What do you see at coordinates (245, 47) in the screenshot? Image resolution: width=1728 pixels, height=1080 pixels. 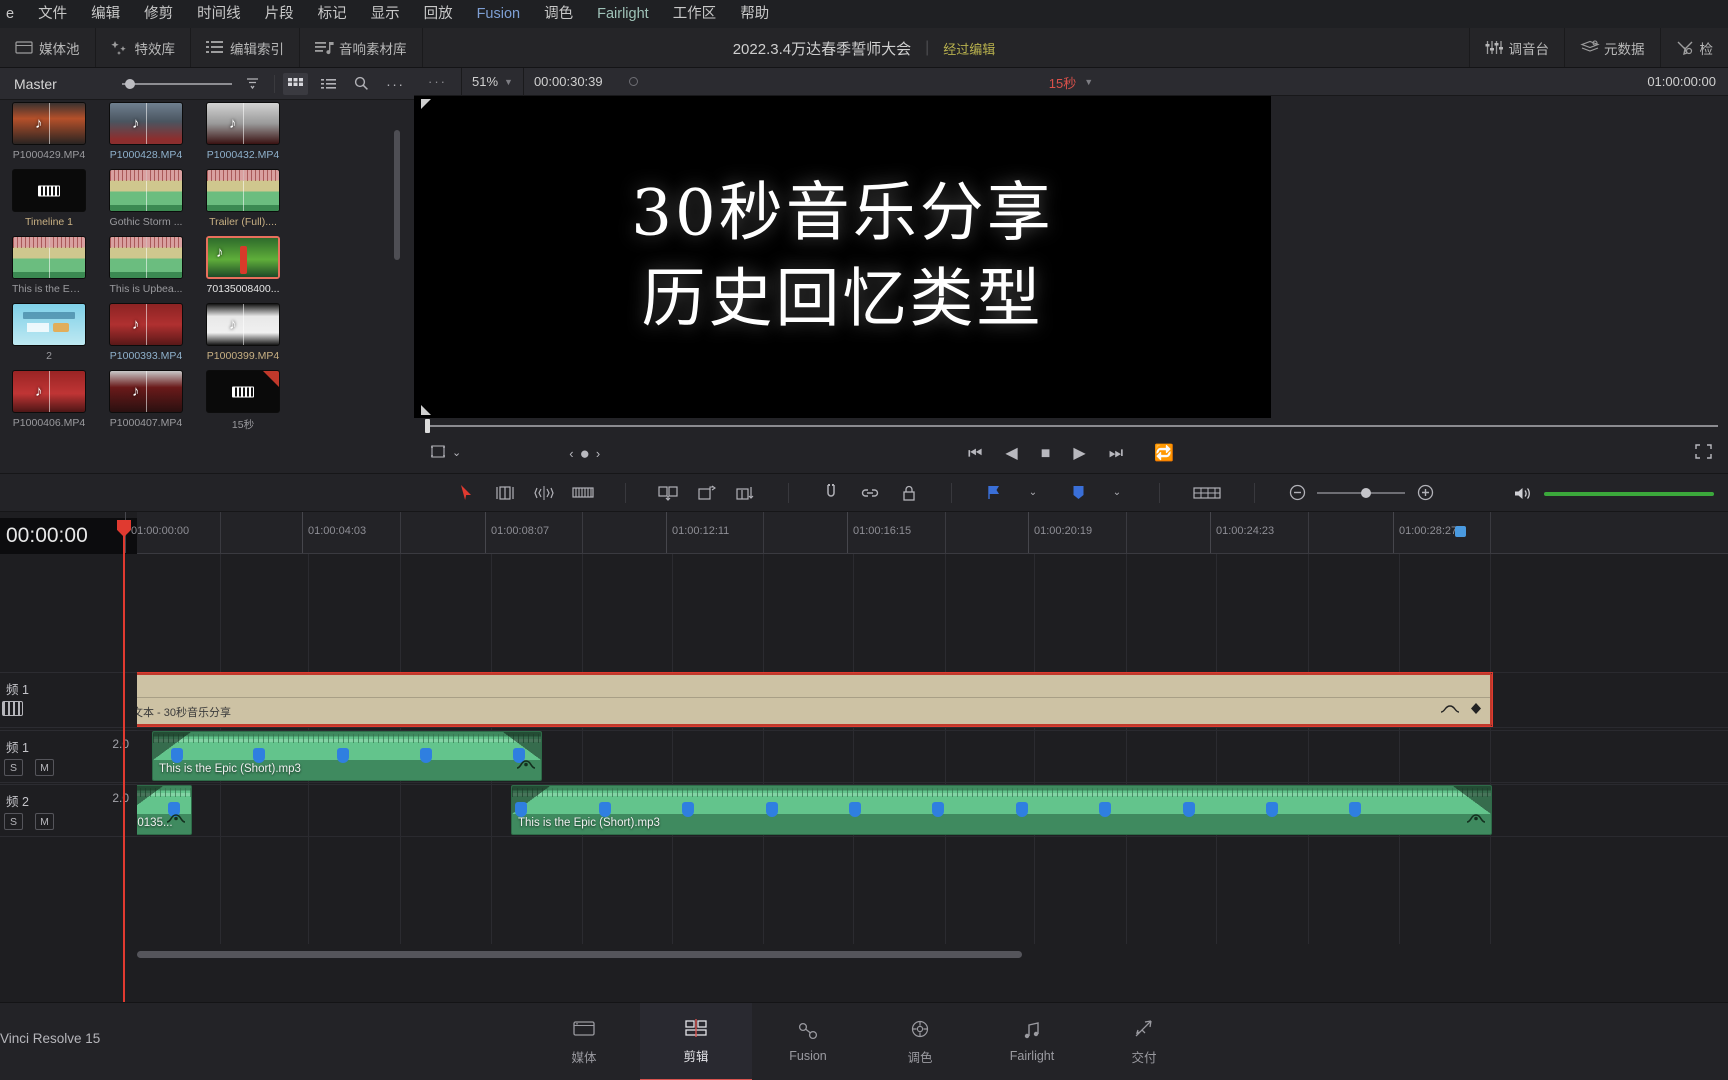 I see `toolbar-button-edit-index: 编辑索引` at bounding box center [245, 47].